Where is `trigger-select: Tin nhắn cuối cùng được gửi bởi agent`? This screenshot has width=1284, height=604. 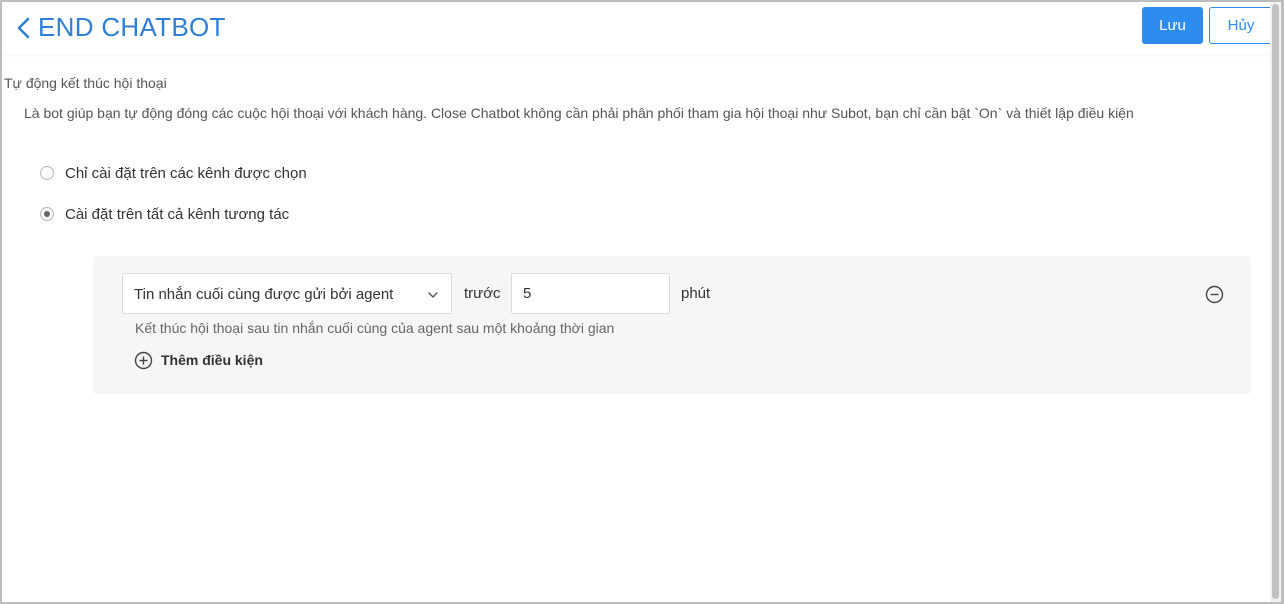 trigger-select: Tin nhắn cuối cùng được gửi bởi agent is located at coordinates (287, 293).